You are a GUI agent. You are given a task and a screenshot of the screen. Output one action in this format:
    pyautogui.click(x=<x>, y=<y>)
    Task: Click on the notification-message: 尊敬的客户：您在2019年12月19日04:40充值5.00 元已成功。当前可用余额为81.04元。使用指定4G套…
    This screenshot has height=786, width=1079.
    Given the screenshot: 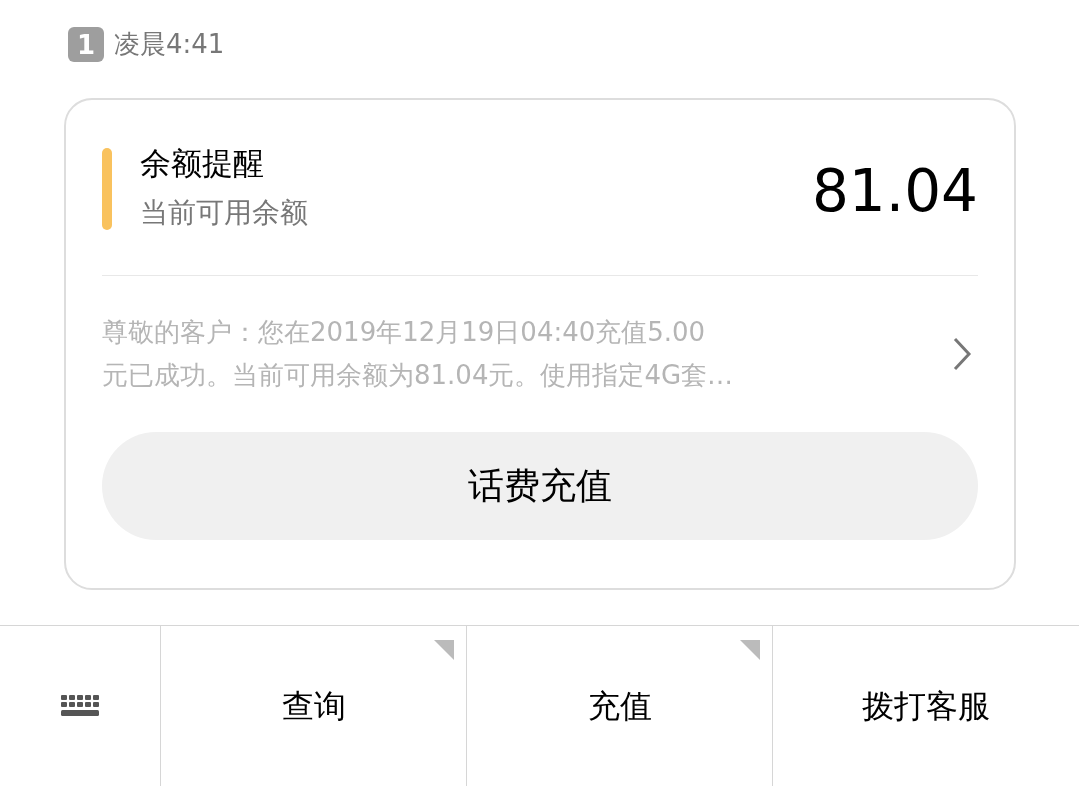 What is the action you would take?
    pyautogui.click(x=418, y=354)
    